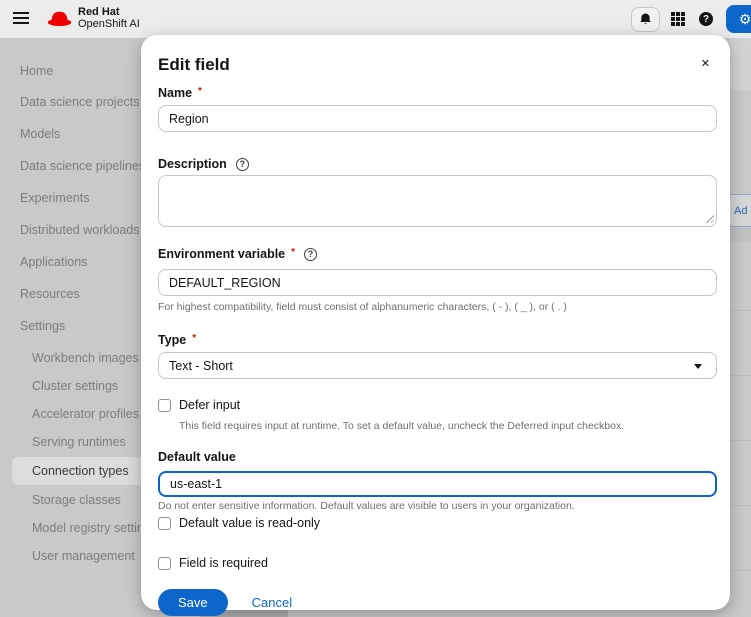 The height and width of the screenshot is (617, 751). I want to click on background-page-fragment: Ad, so click(740, 327).